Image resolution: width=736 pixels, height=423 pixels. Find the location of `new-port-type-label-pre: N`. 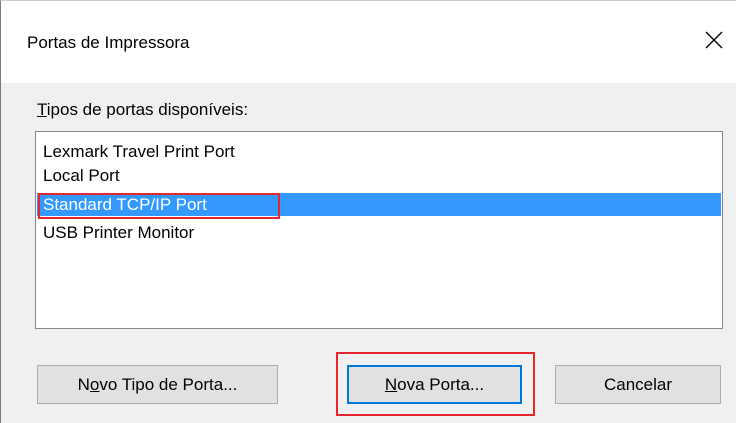

new-port-type-label-pre: N is located at coordinates (83, 384).